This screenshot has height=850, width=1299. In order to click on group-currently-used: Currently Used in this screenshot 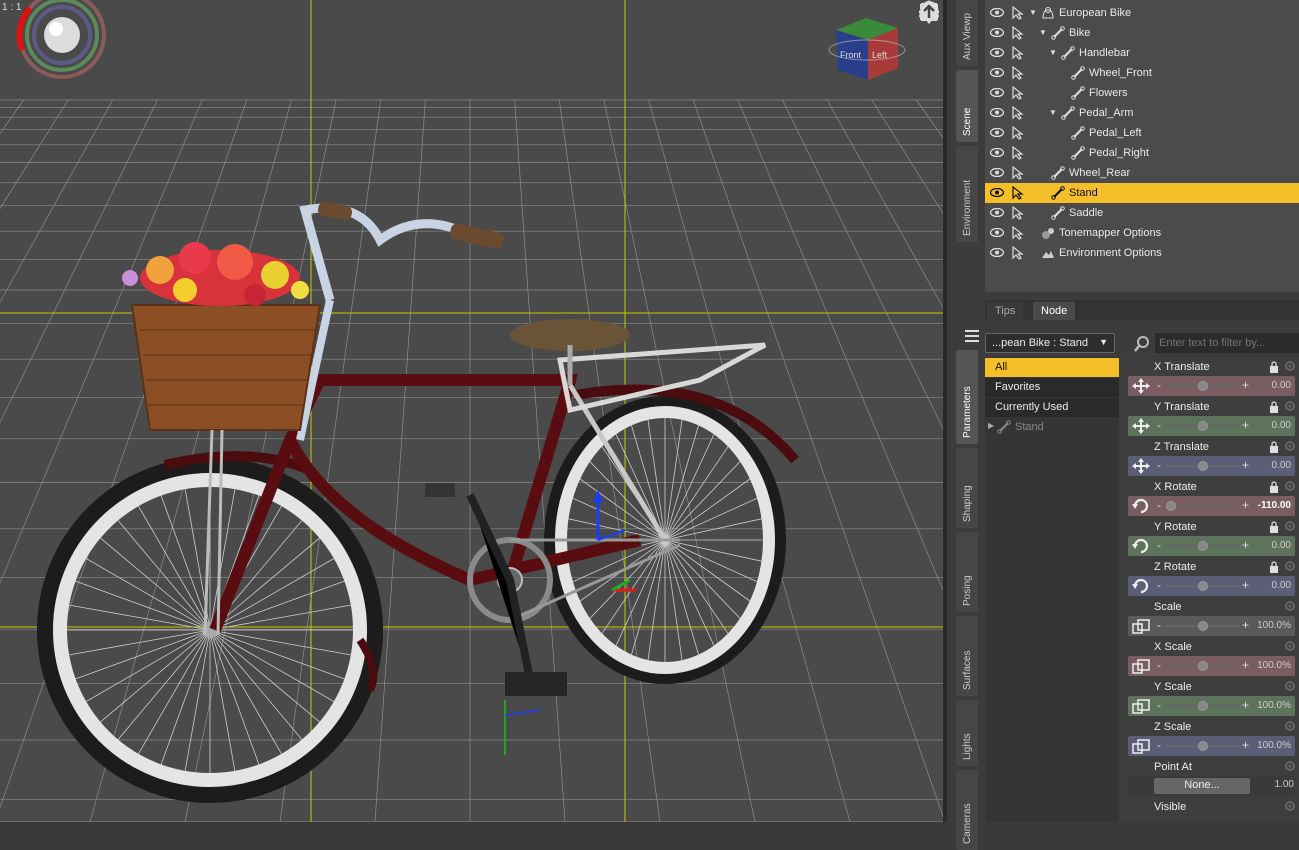, I will do `click(1052, 407)`.